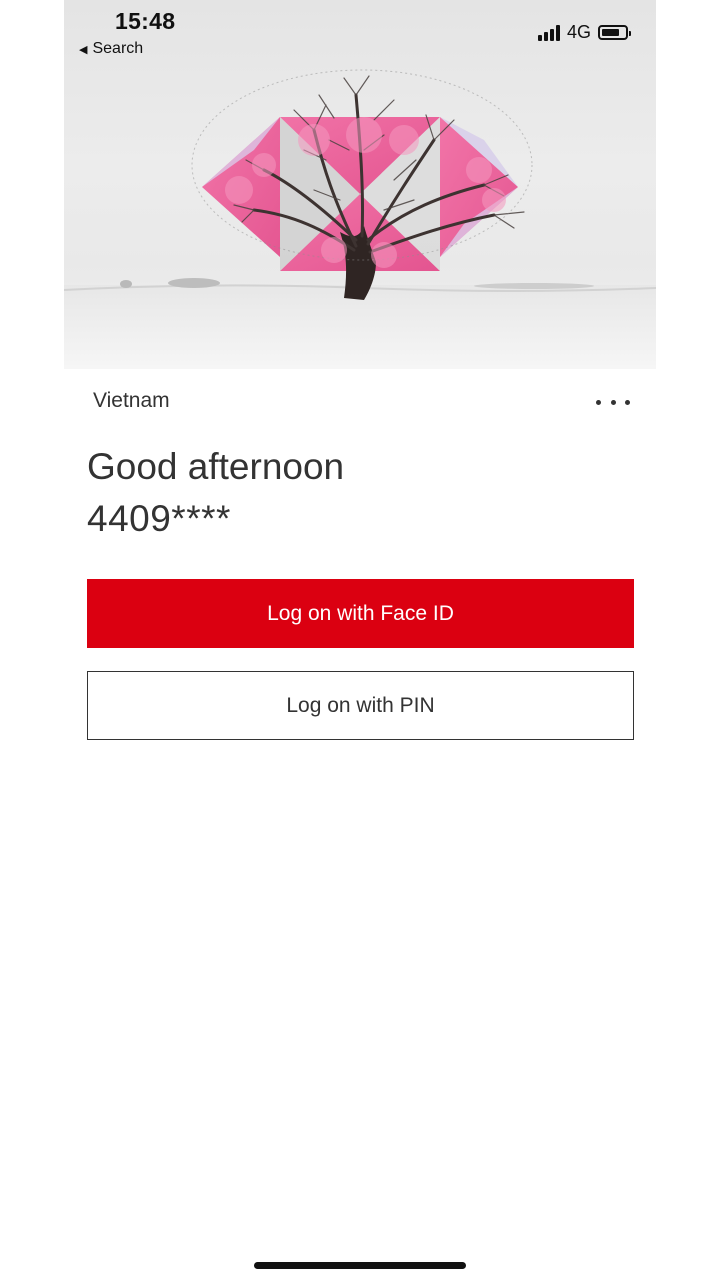 The image size is (720, 1280). Describe the element at coordinates (83, 49) in the screenshot. I see `back-arrow-icon: ◀` at that location.